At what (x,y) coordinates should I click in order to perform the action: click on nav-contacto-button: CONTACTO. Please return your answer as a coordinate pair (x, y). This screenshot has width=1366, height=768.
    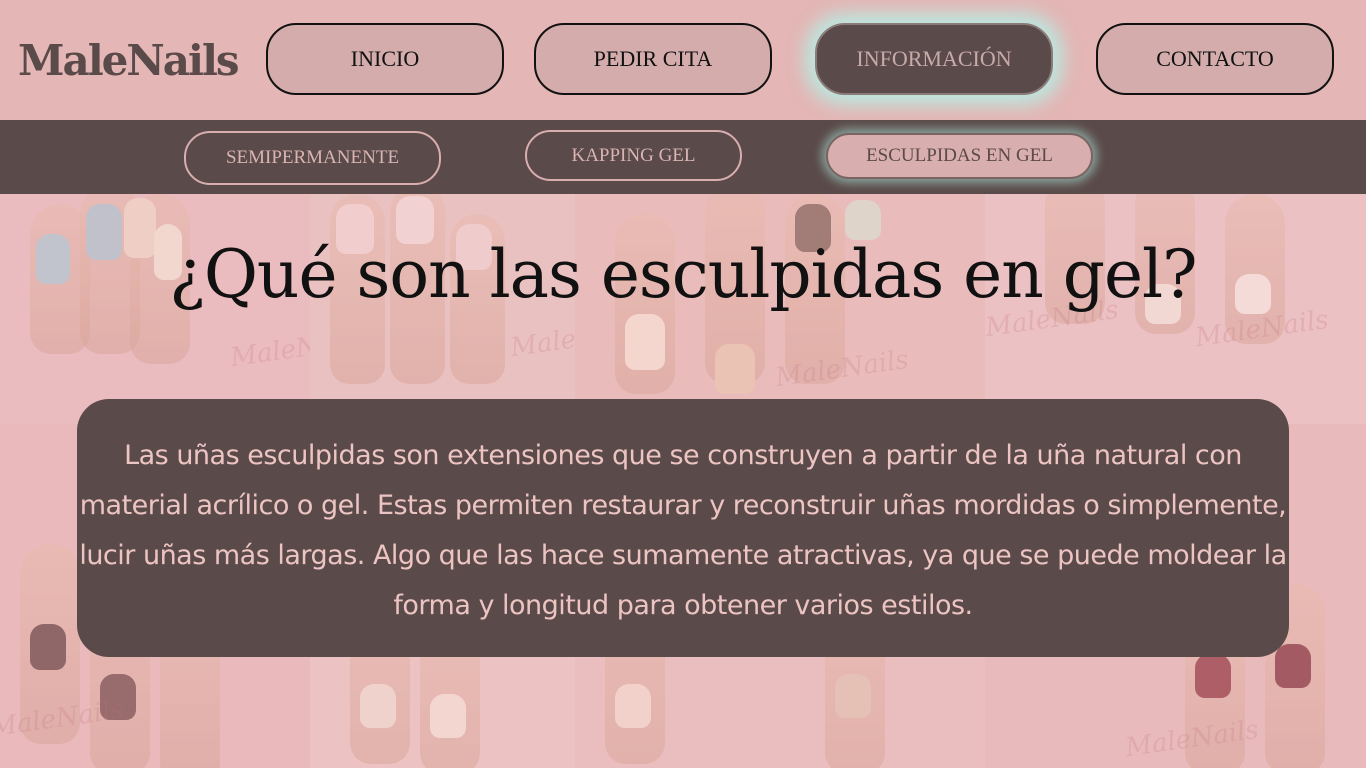
    Looking at the image, I should click on (1215, 59).